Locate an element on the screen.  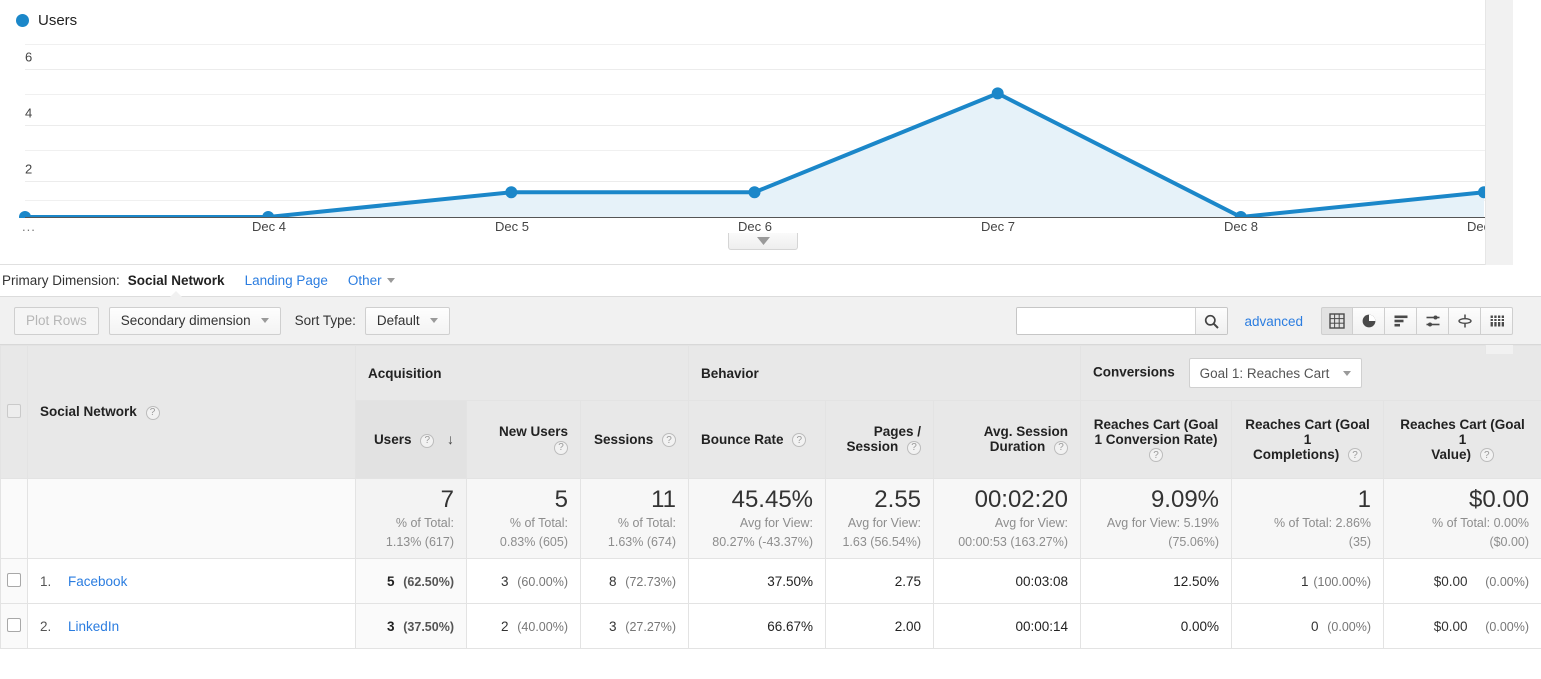
search-icon is located at coordinates (1212, 321).